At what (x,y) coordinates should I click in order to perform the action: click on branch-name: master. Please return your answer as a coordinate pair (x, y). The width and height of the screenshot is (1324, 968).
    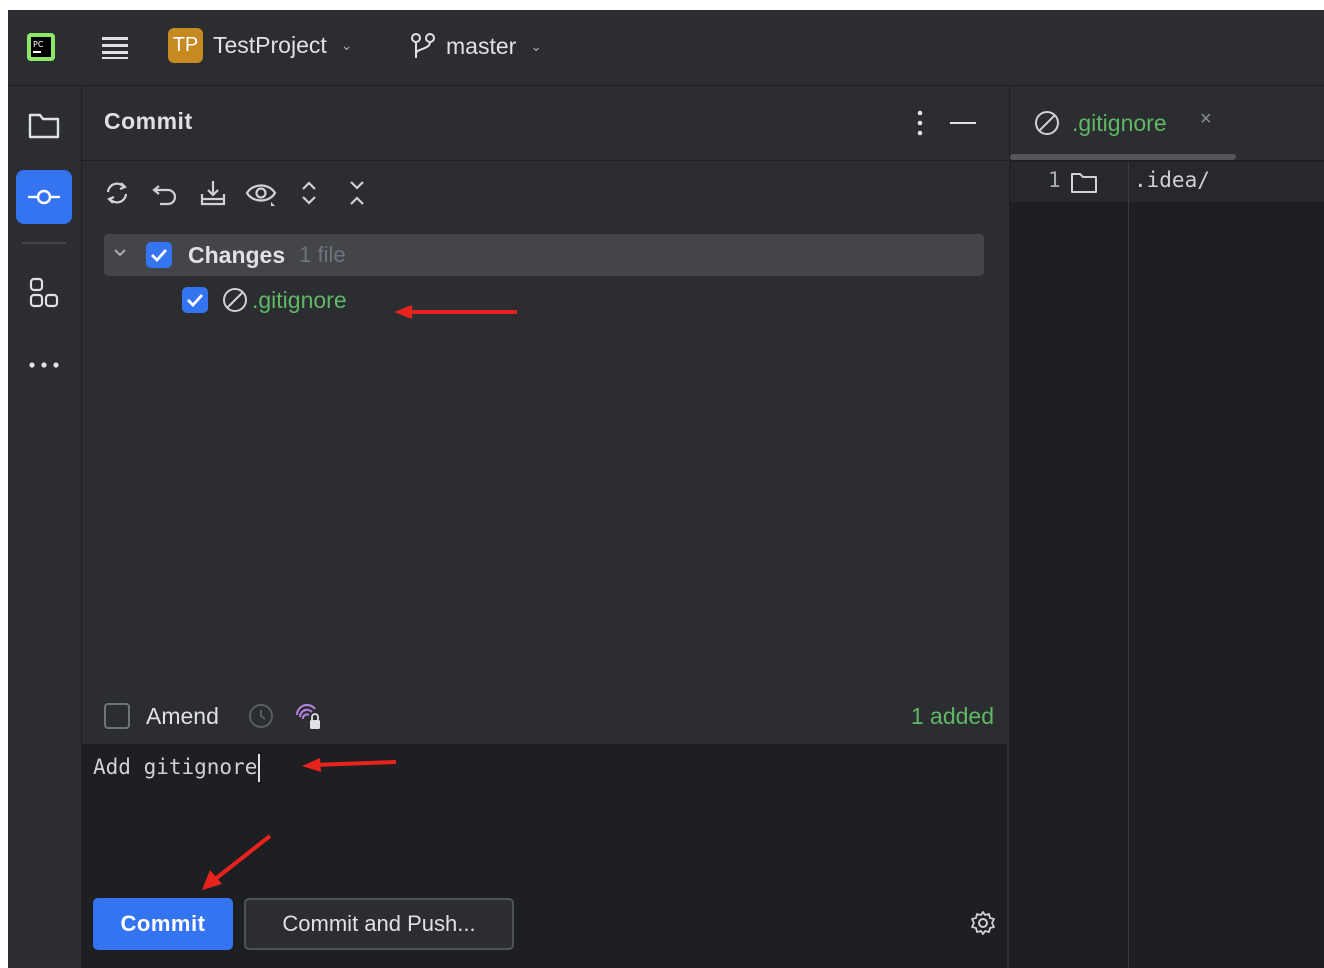
    Looking at the image, I should click on (481, 45).